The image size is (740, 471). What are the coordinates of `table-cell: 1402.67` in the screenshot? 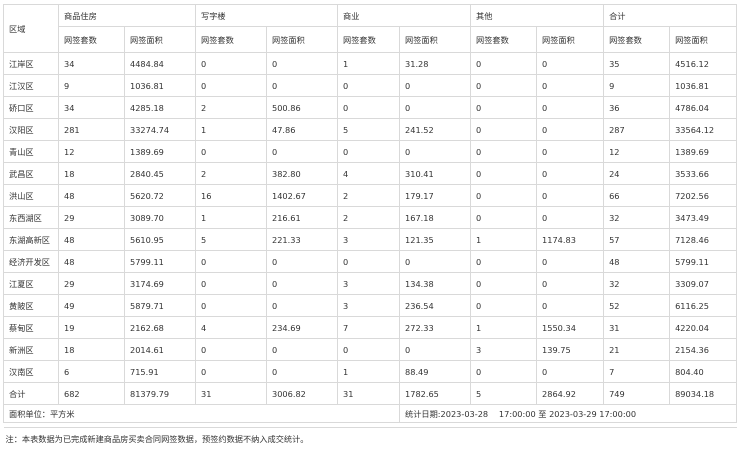 It's located at (302, 195).